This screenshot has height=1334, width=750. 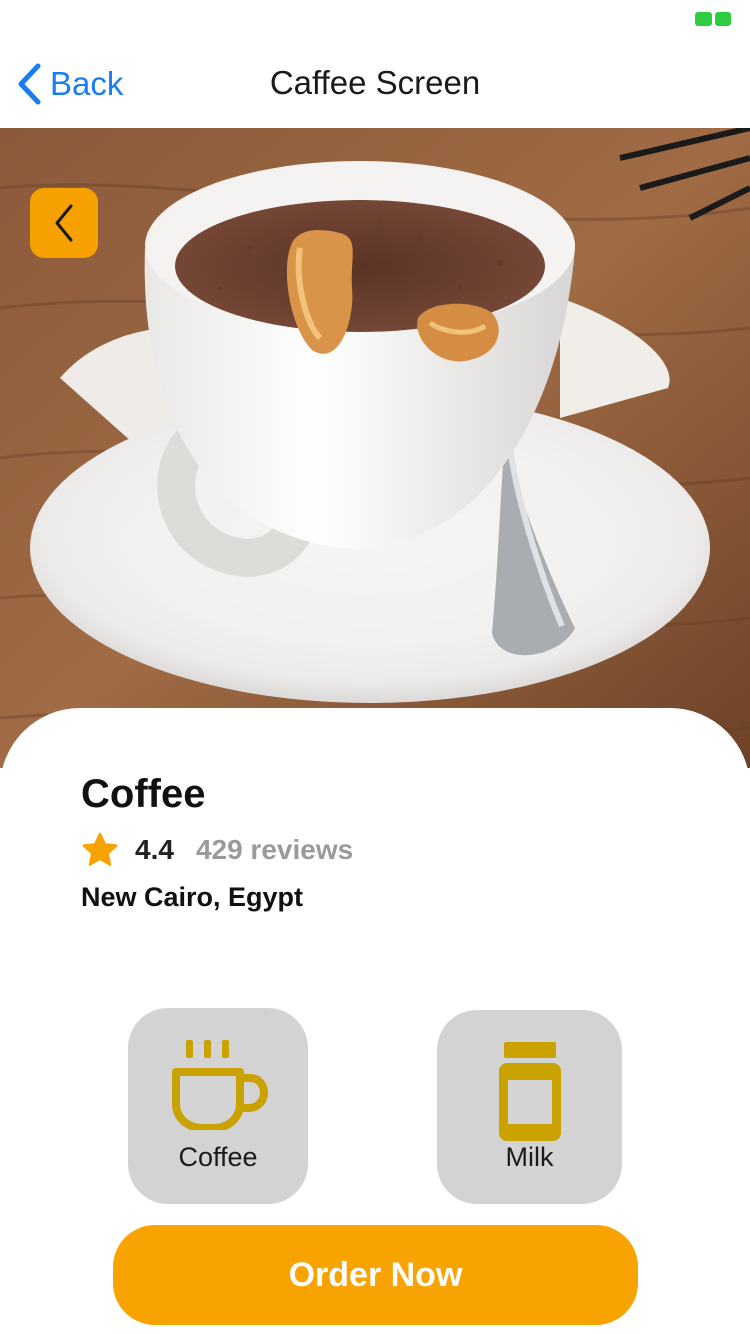 What do you see at coordinates (218, 1084) in the screenshot?
I see `coffee-cup-icon` at bounding box center [218, 1084].